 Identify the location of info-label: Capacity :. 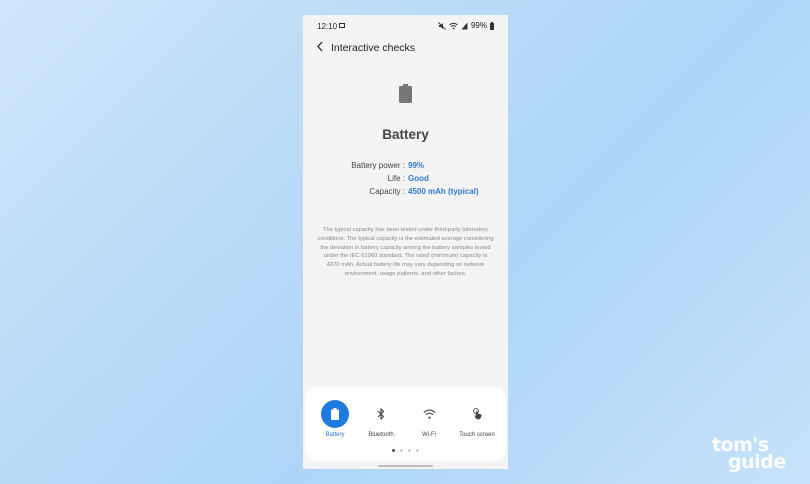
(387, 191).